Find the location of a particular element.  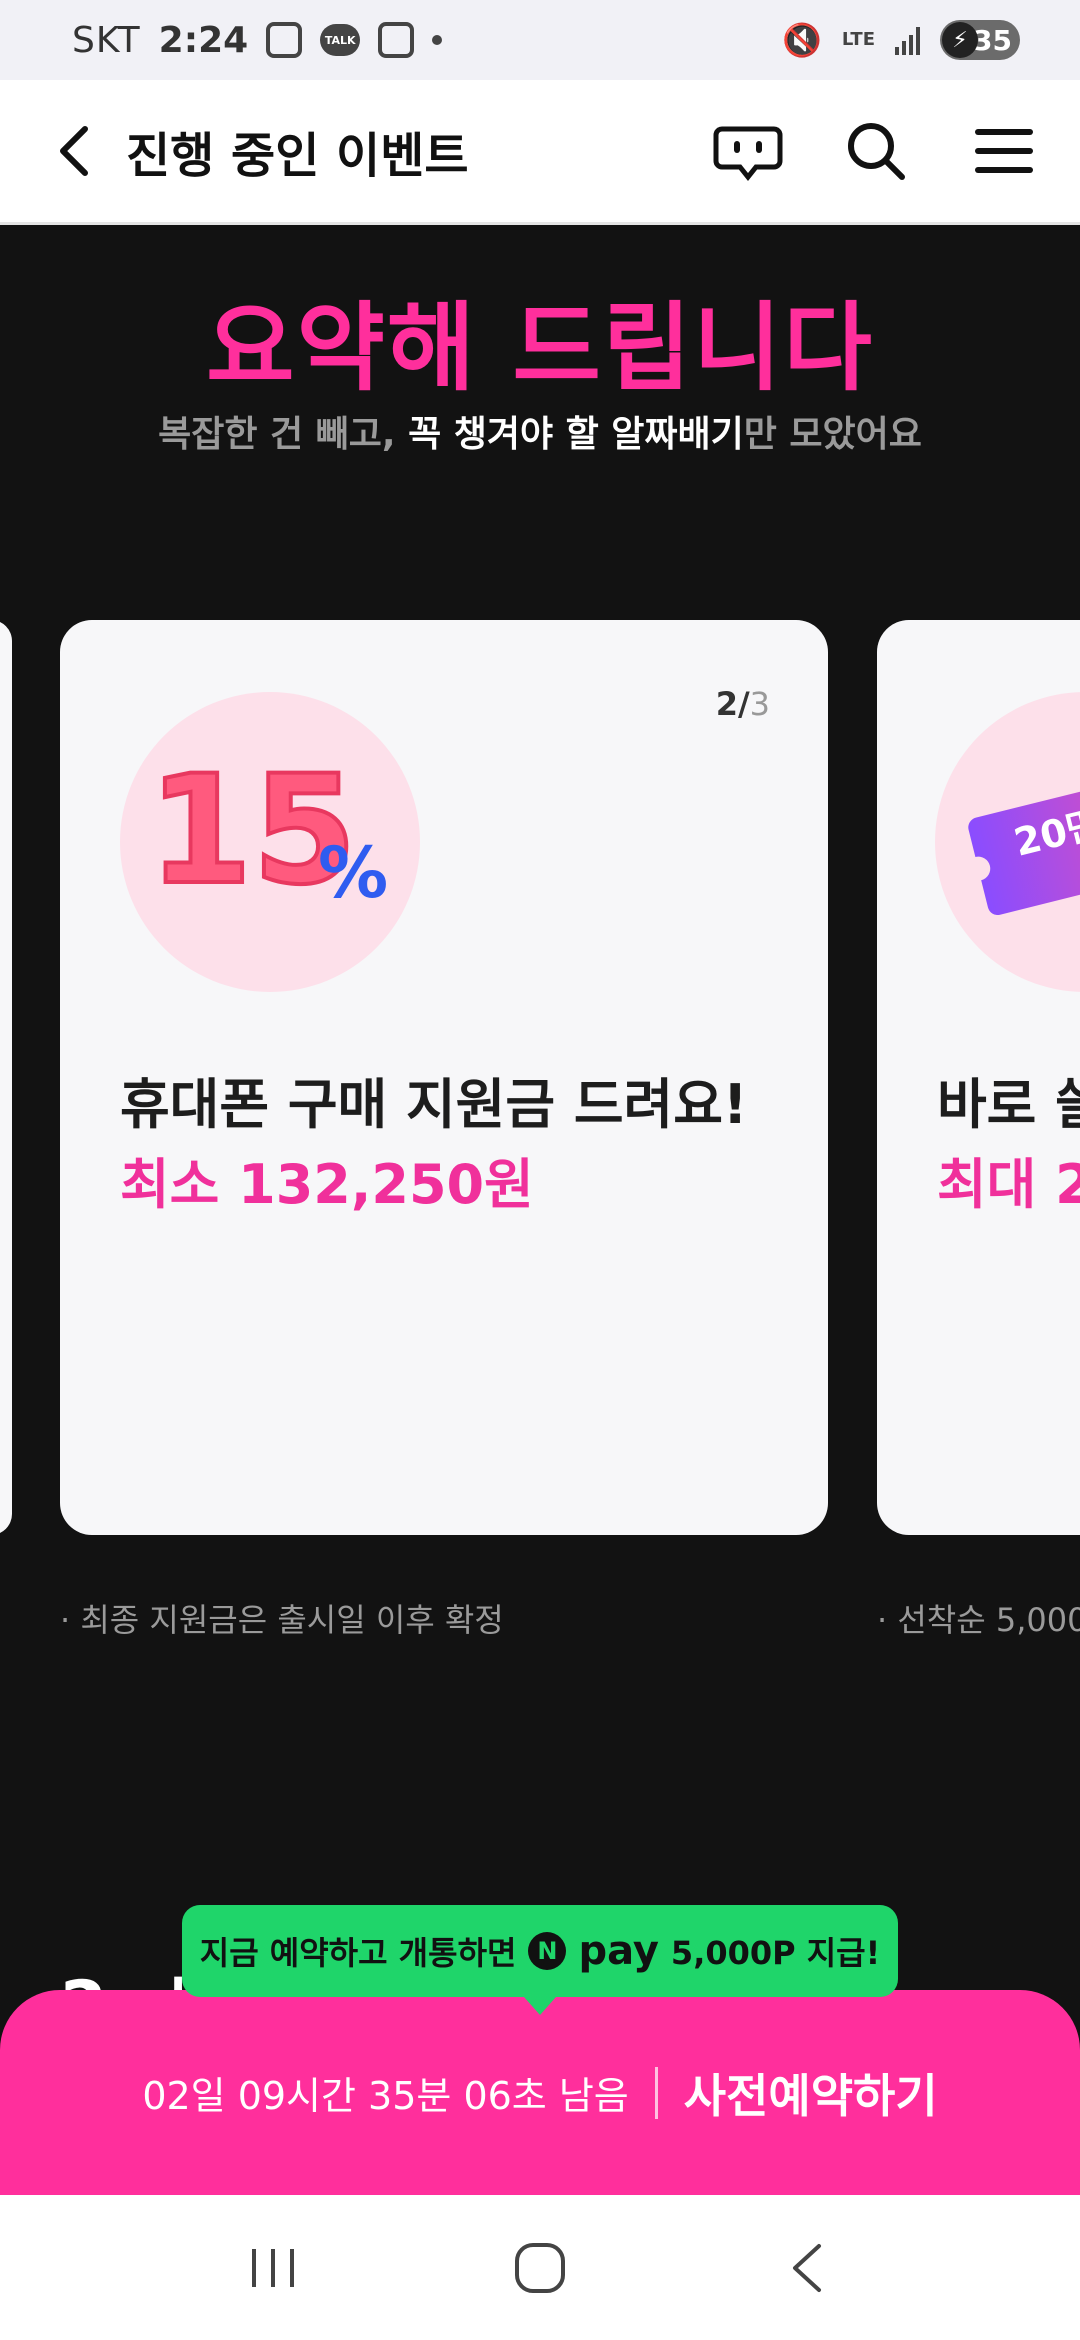

carousel-card-next: 20만 바로 쓸 최대 2 is located at coordinates (978, 1077).